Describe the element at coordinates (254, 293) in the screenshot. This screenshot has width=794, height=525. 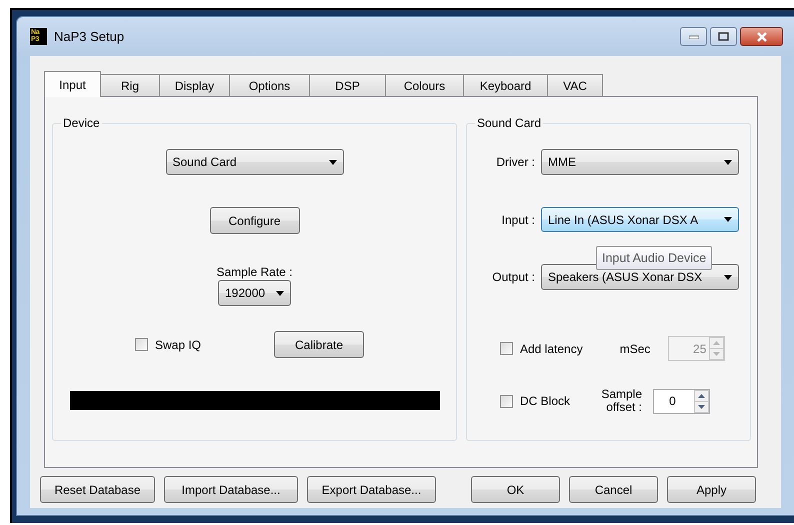
I see `dropdown: 192000` at that location.